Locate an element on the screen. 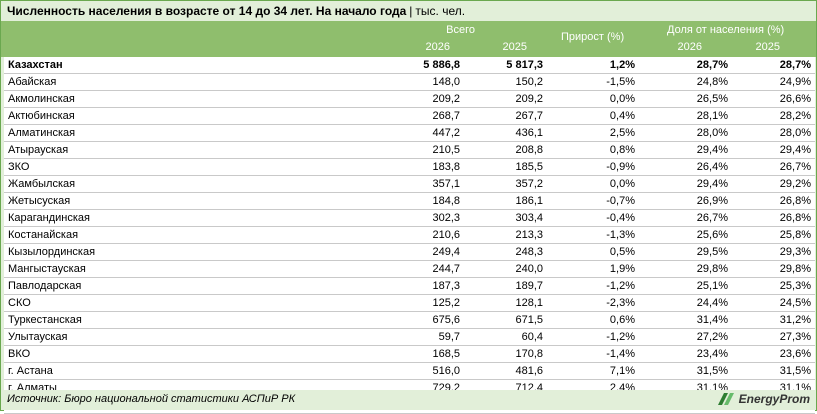 This screenshot has width=817, height=414. value-cell: 26,4% is located at coordinates (685, 167).